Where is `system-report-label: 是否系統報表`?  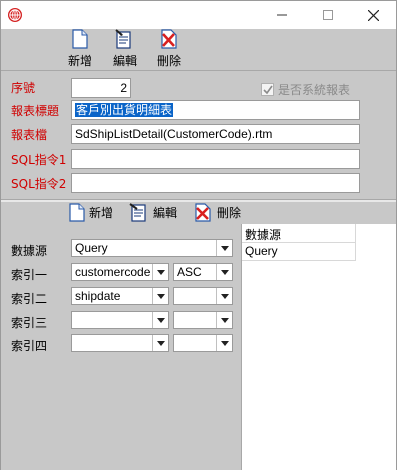 system-report-label: 是否系統報表 is located at coordinates (314, 90).